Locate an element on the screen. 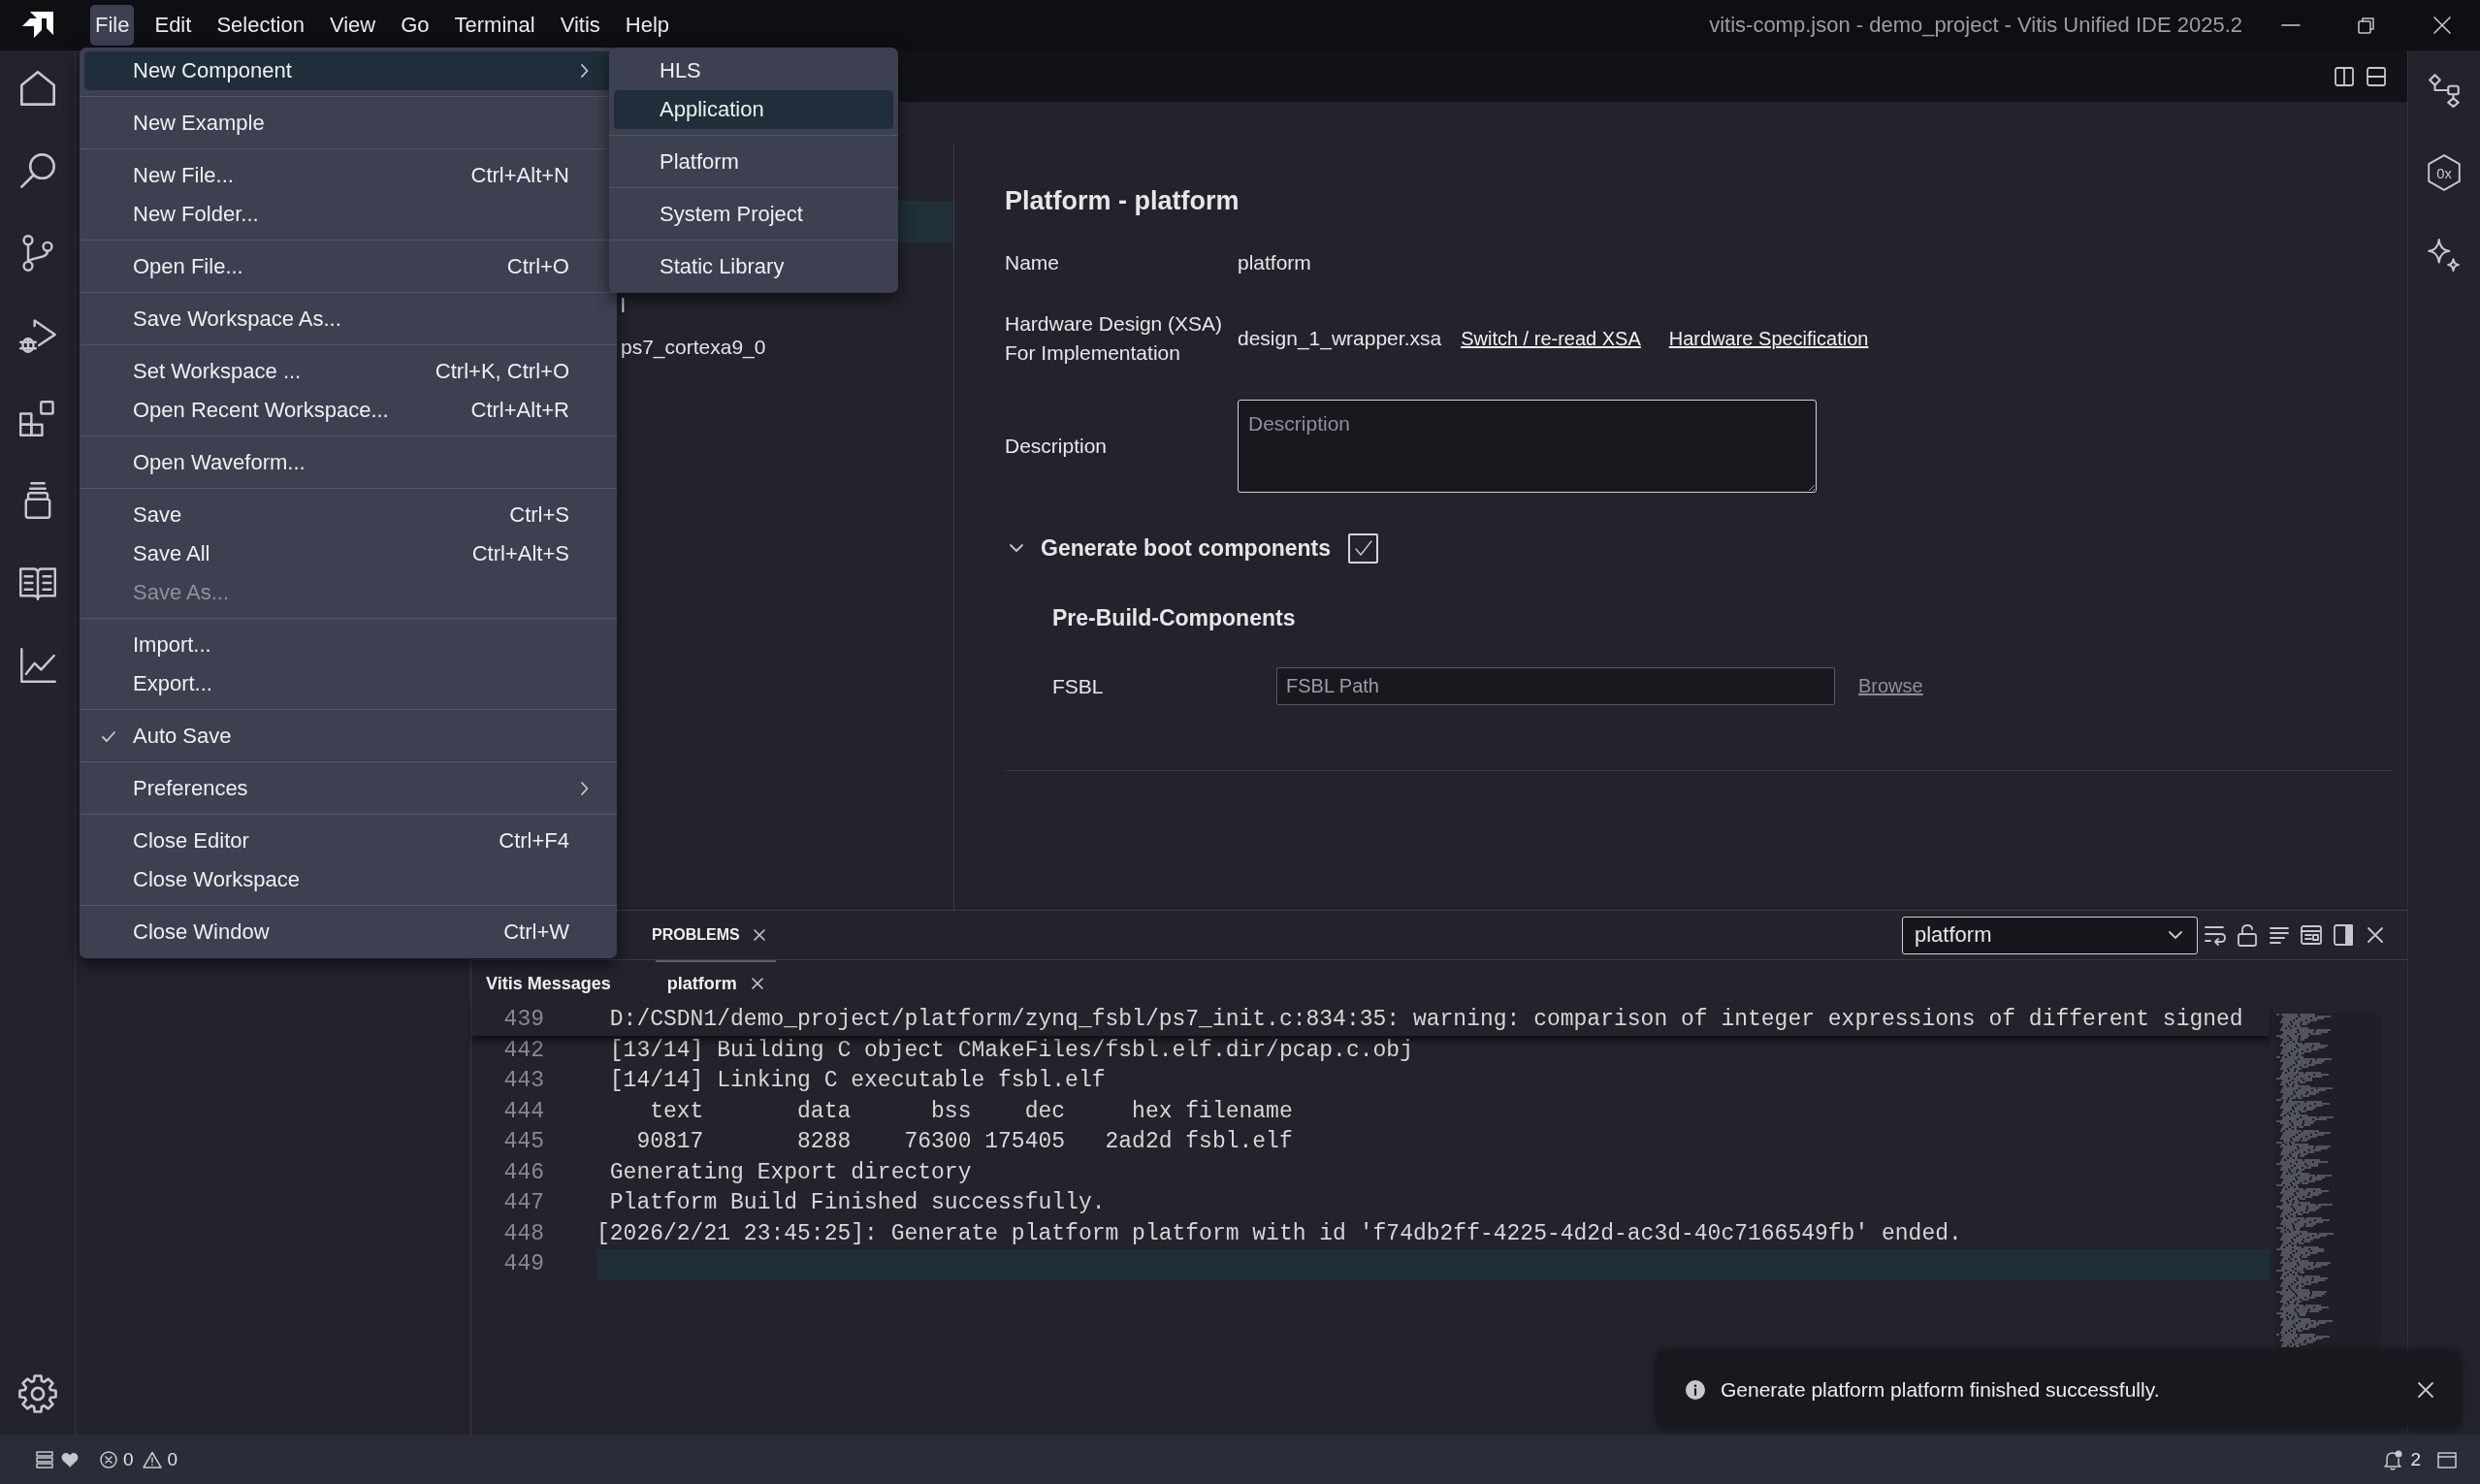  chevron-right-icon is located at coordinates (584, 71).